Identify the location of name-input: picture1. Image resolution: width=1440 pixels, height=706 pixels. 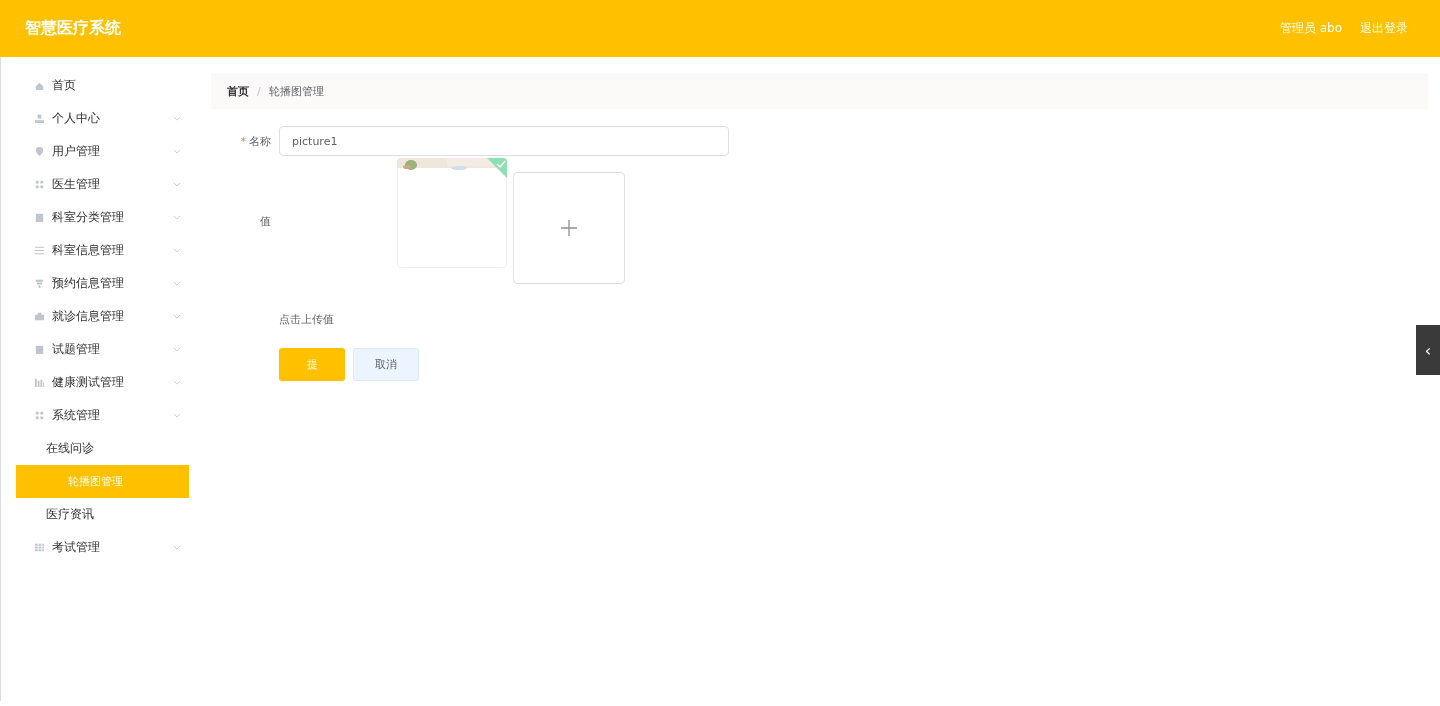
(504, 141).